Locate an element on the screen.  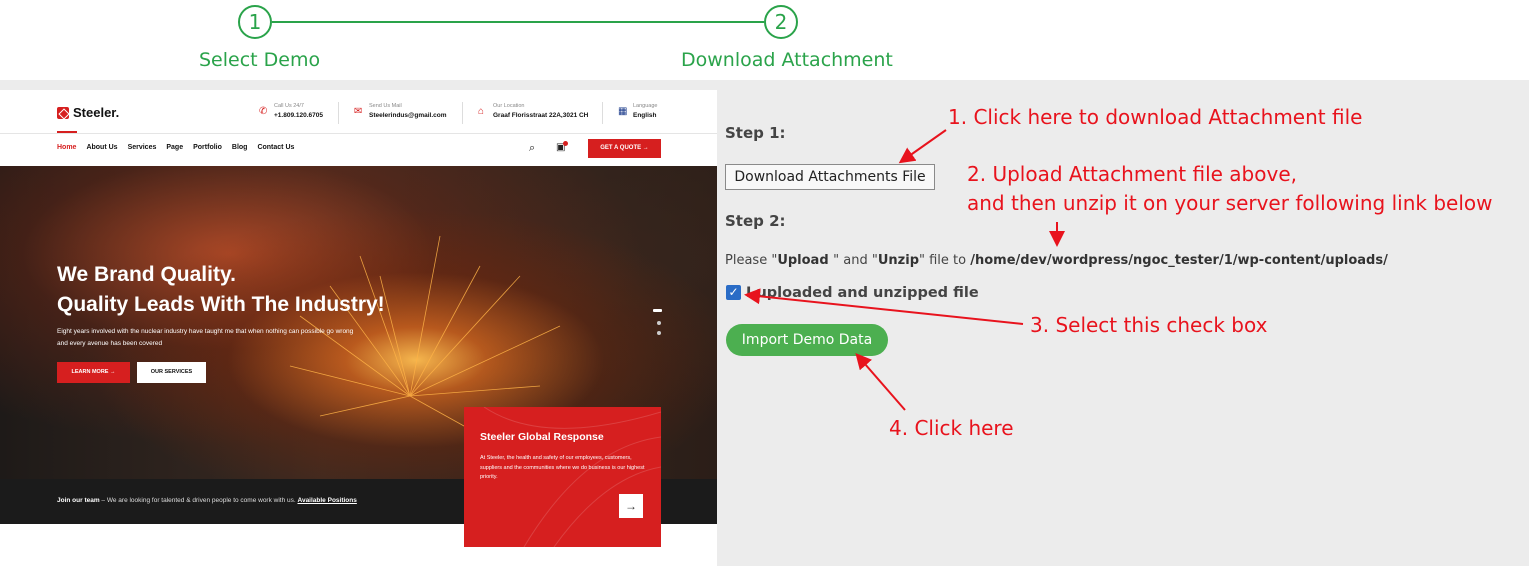
logo-text: Steeler. is located at coordinates (96, 112).